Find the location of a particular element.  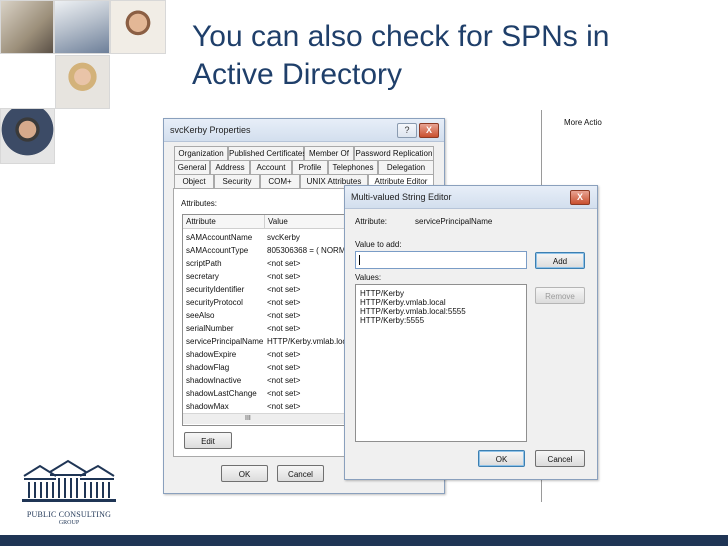

close-icon: X is located at coordinates (429, 130).